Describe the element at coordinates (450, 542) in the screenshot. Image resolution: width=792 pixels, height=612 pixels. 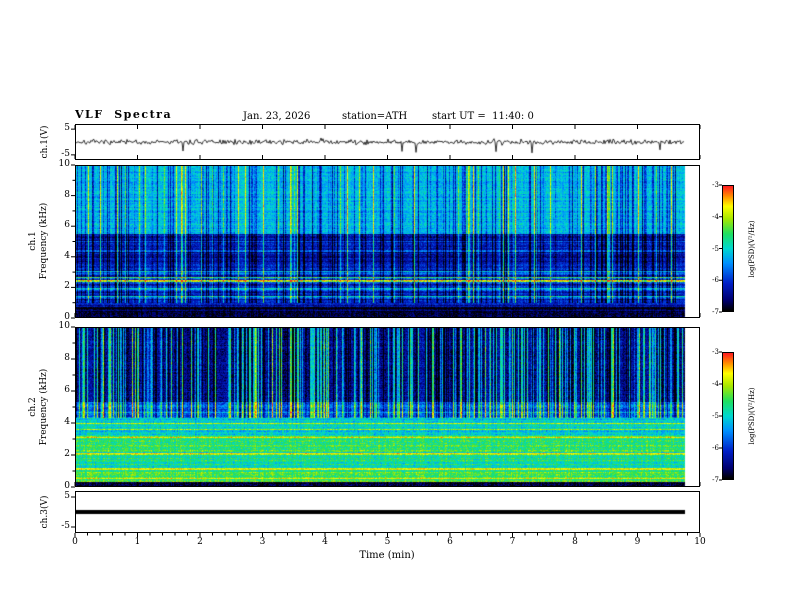
I see `x-tick-label: 6` at that location.